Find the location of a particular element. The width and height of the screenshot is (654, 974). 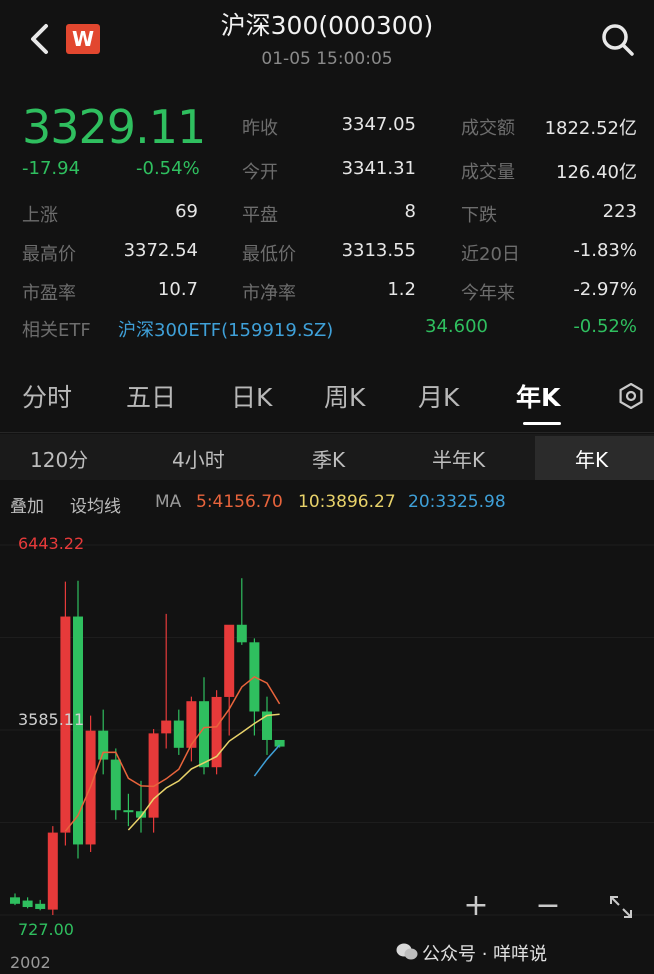

stat-label-rising: 上涨 is located at coordinates (40, 215).